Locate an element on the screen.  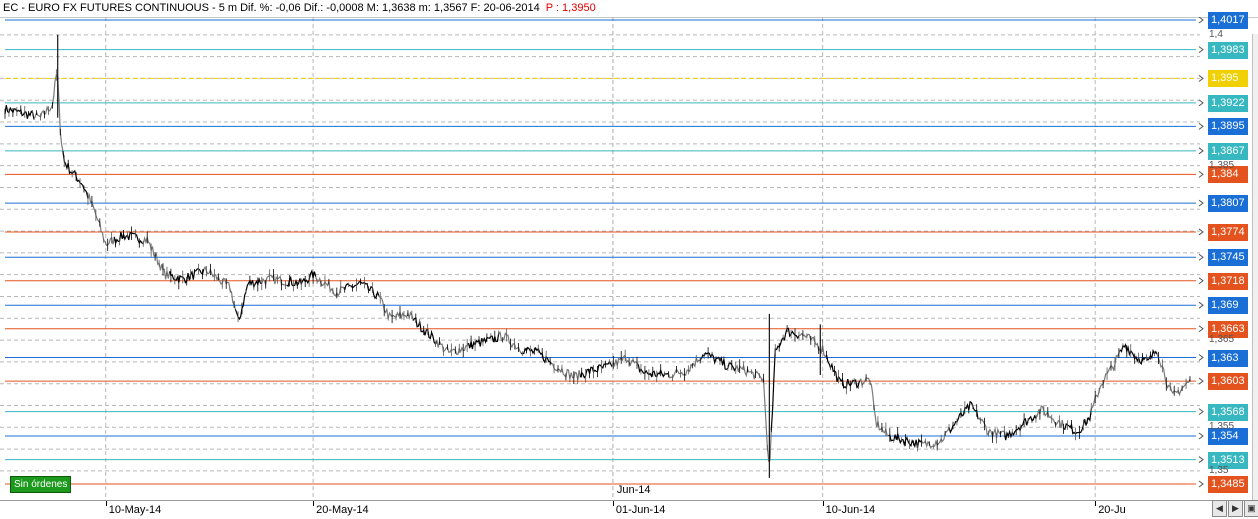
price-level-label: 1,369 is located at coordinates (1228, 306).